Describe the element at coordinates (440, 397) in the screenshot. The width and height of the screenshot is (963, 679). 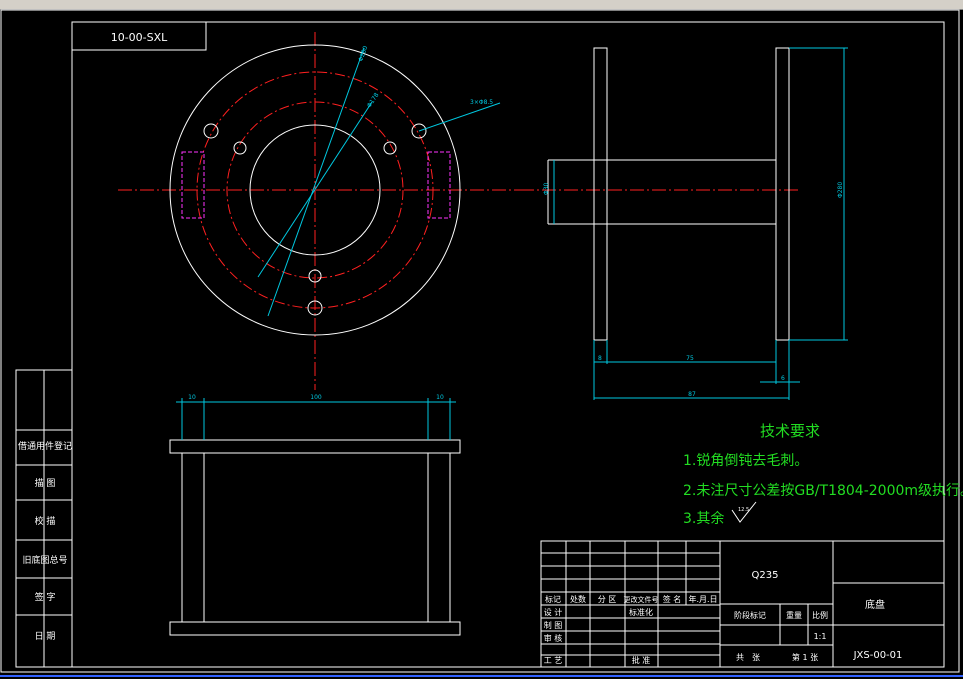
I see `dim-bottom-right: 10` at that location.